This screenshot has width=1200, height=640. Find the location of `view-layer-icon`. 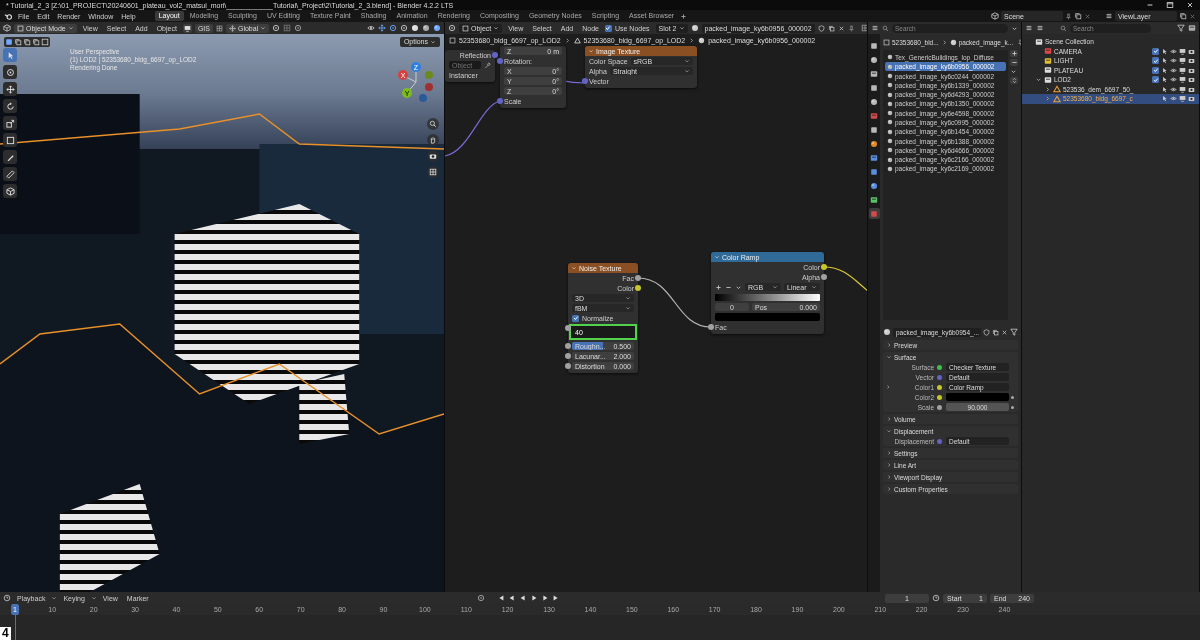

view-layer-icon is located at coordinates (1109, 16).